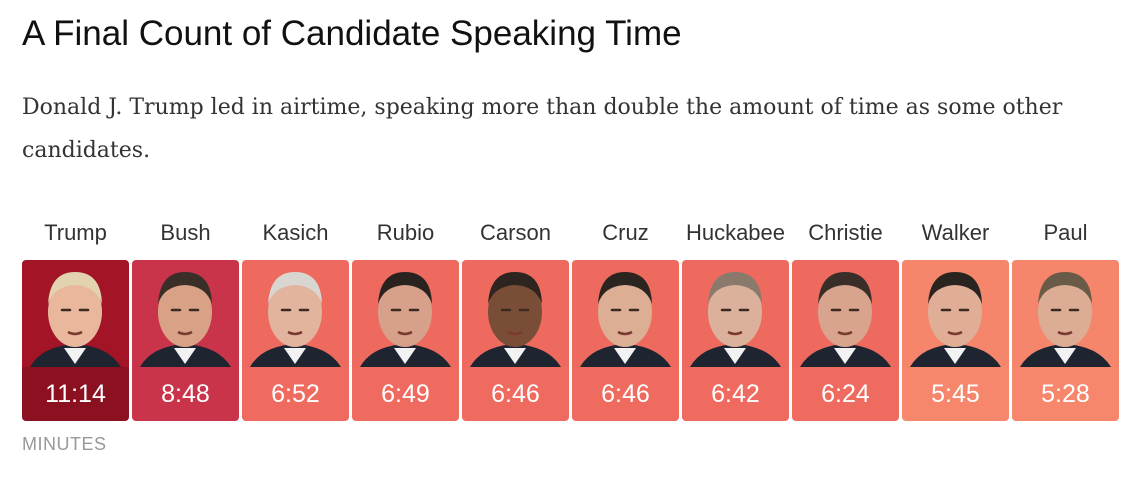 The height and width of the screenshot is (482, 1146). I want to click on speaking-time-value: 11:14, so click(75, 394).